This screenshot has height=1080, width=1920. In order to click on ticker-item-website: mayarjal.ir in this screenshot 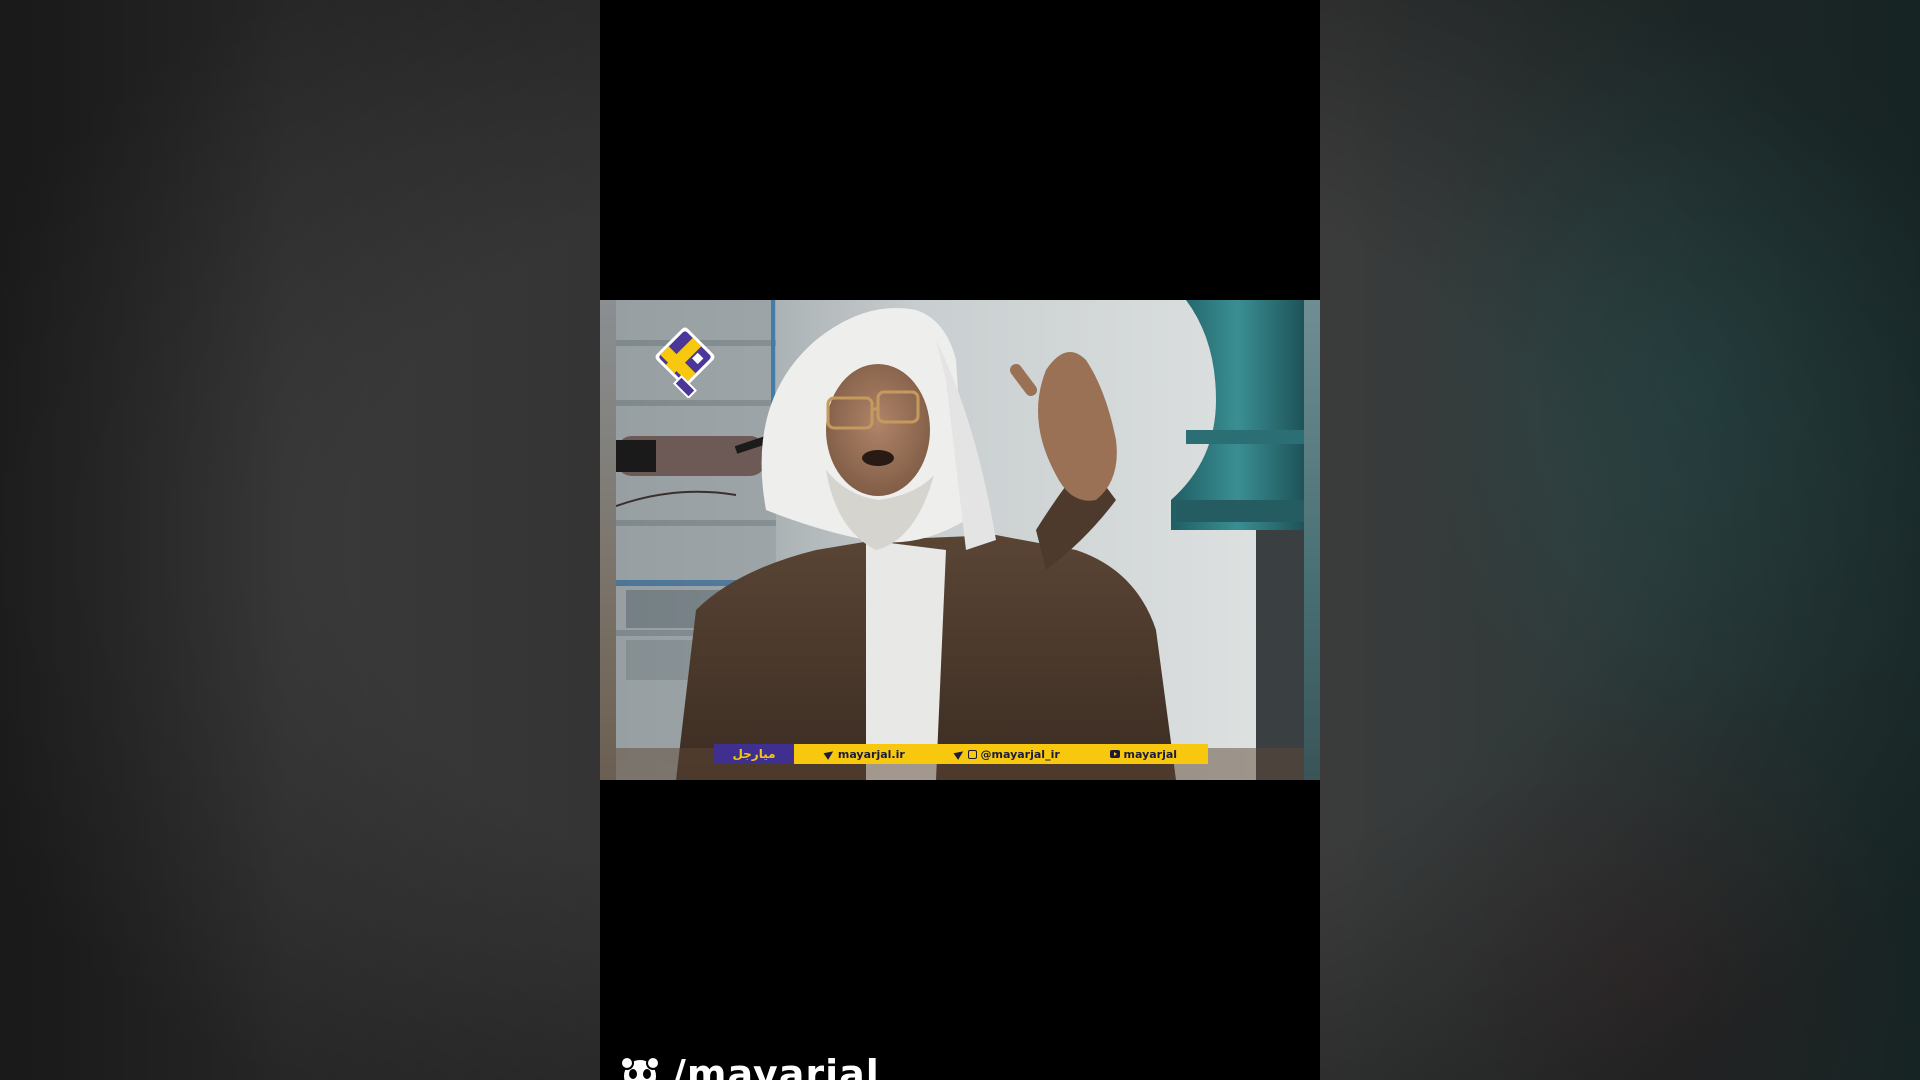, I will do `click(865, 754)`.